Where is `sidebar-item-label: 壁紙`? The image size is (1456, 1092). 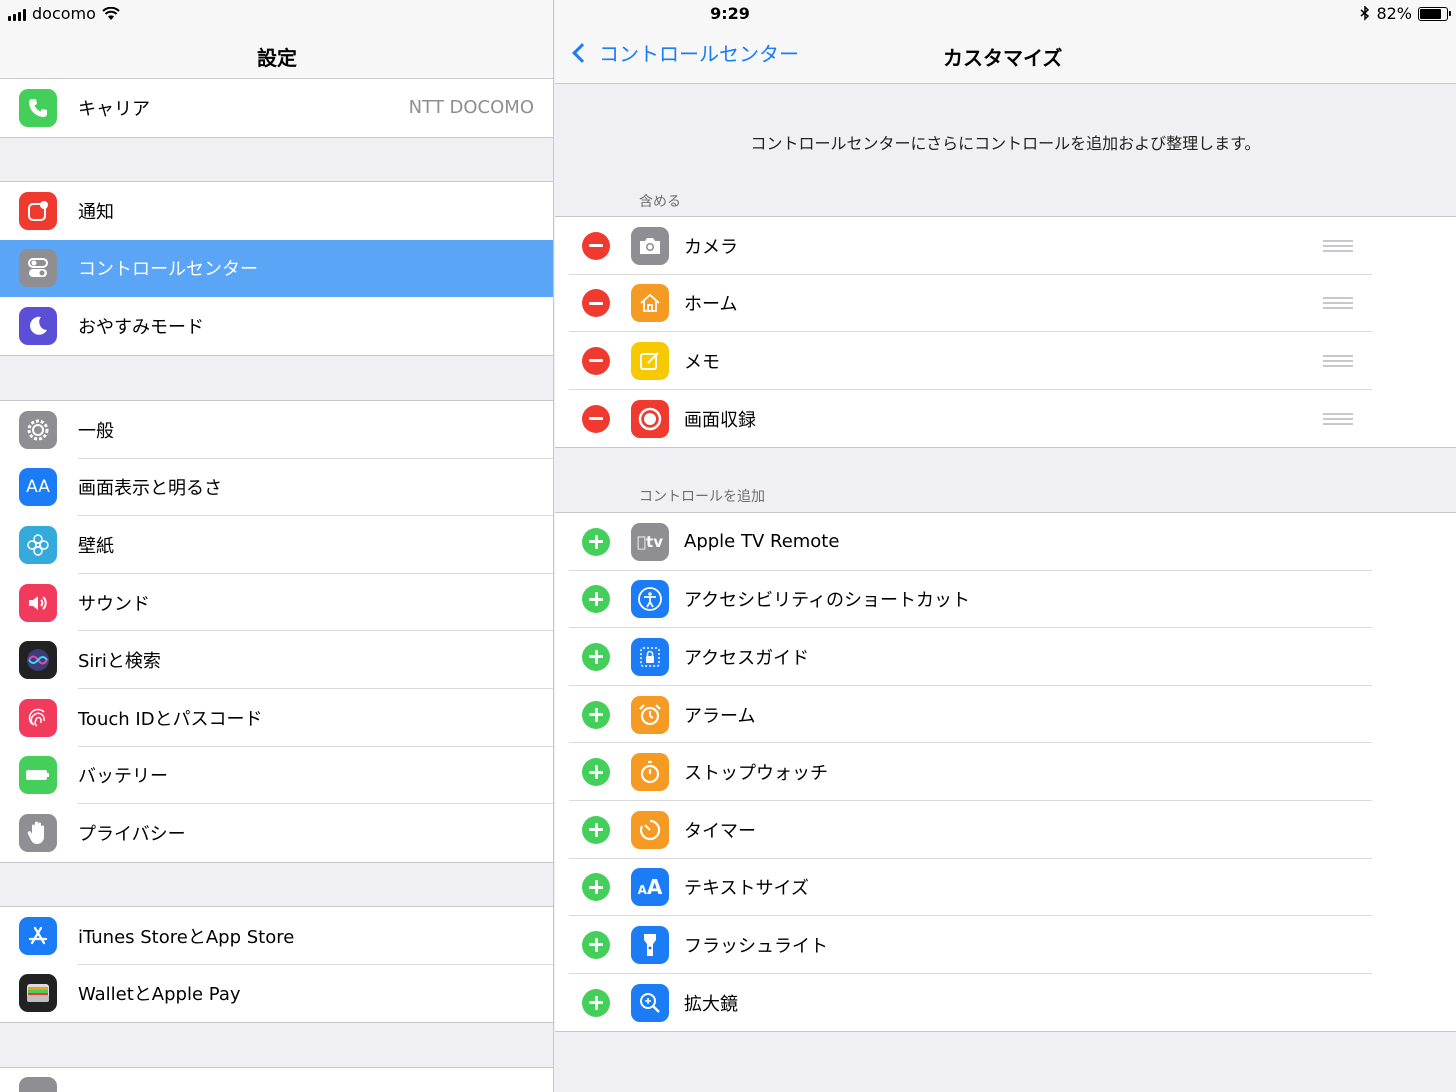
sidebar-item-label: 壁紙 is located at coordinates (96, 546).